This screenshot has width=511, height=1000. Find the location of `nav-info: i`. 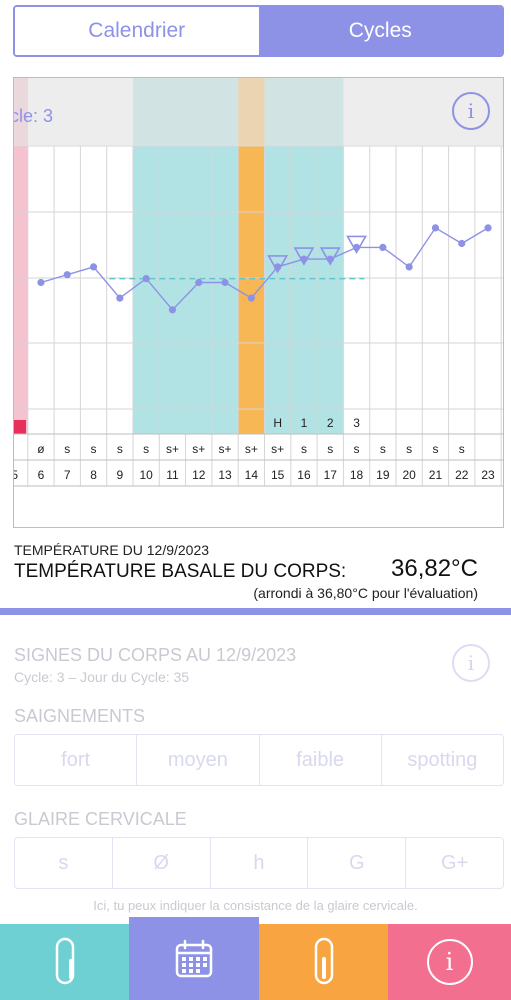

nav-info: i is located at coordinates (449, 962).